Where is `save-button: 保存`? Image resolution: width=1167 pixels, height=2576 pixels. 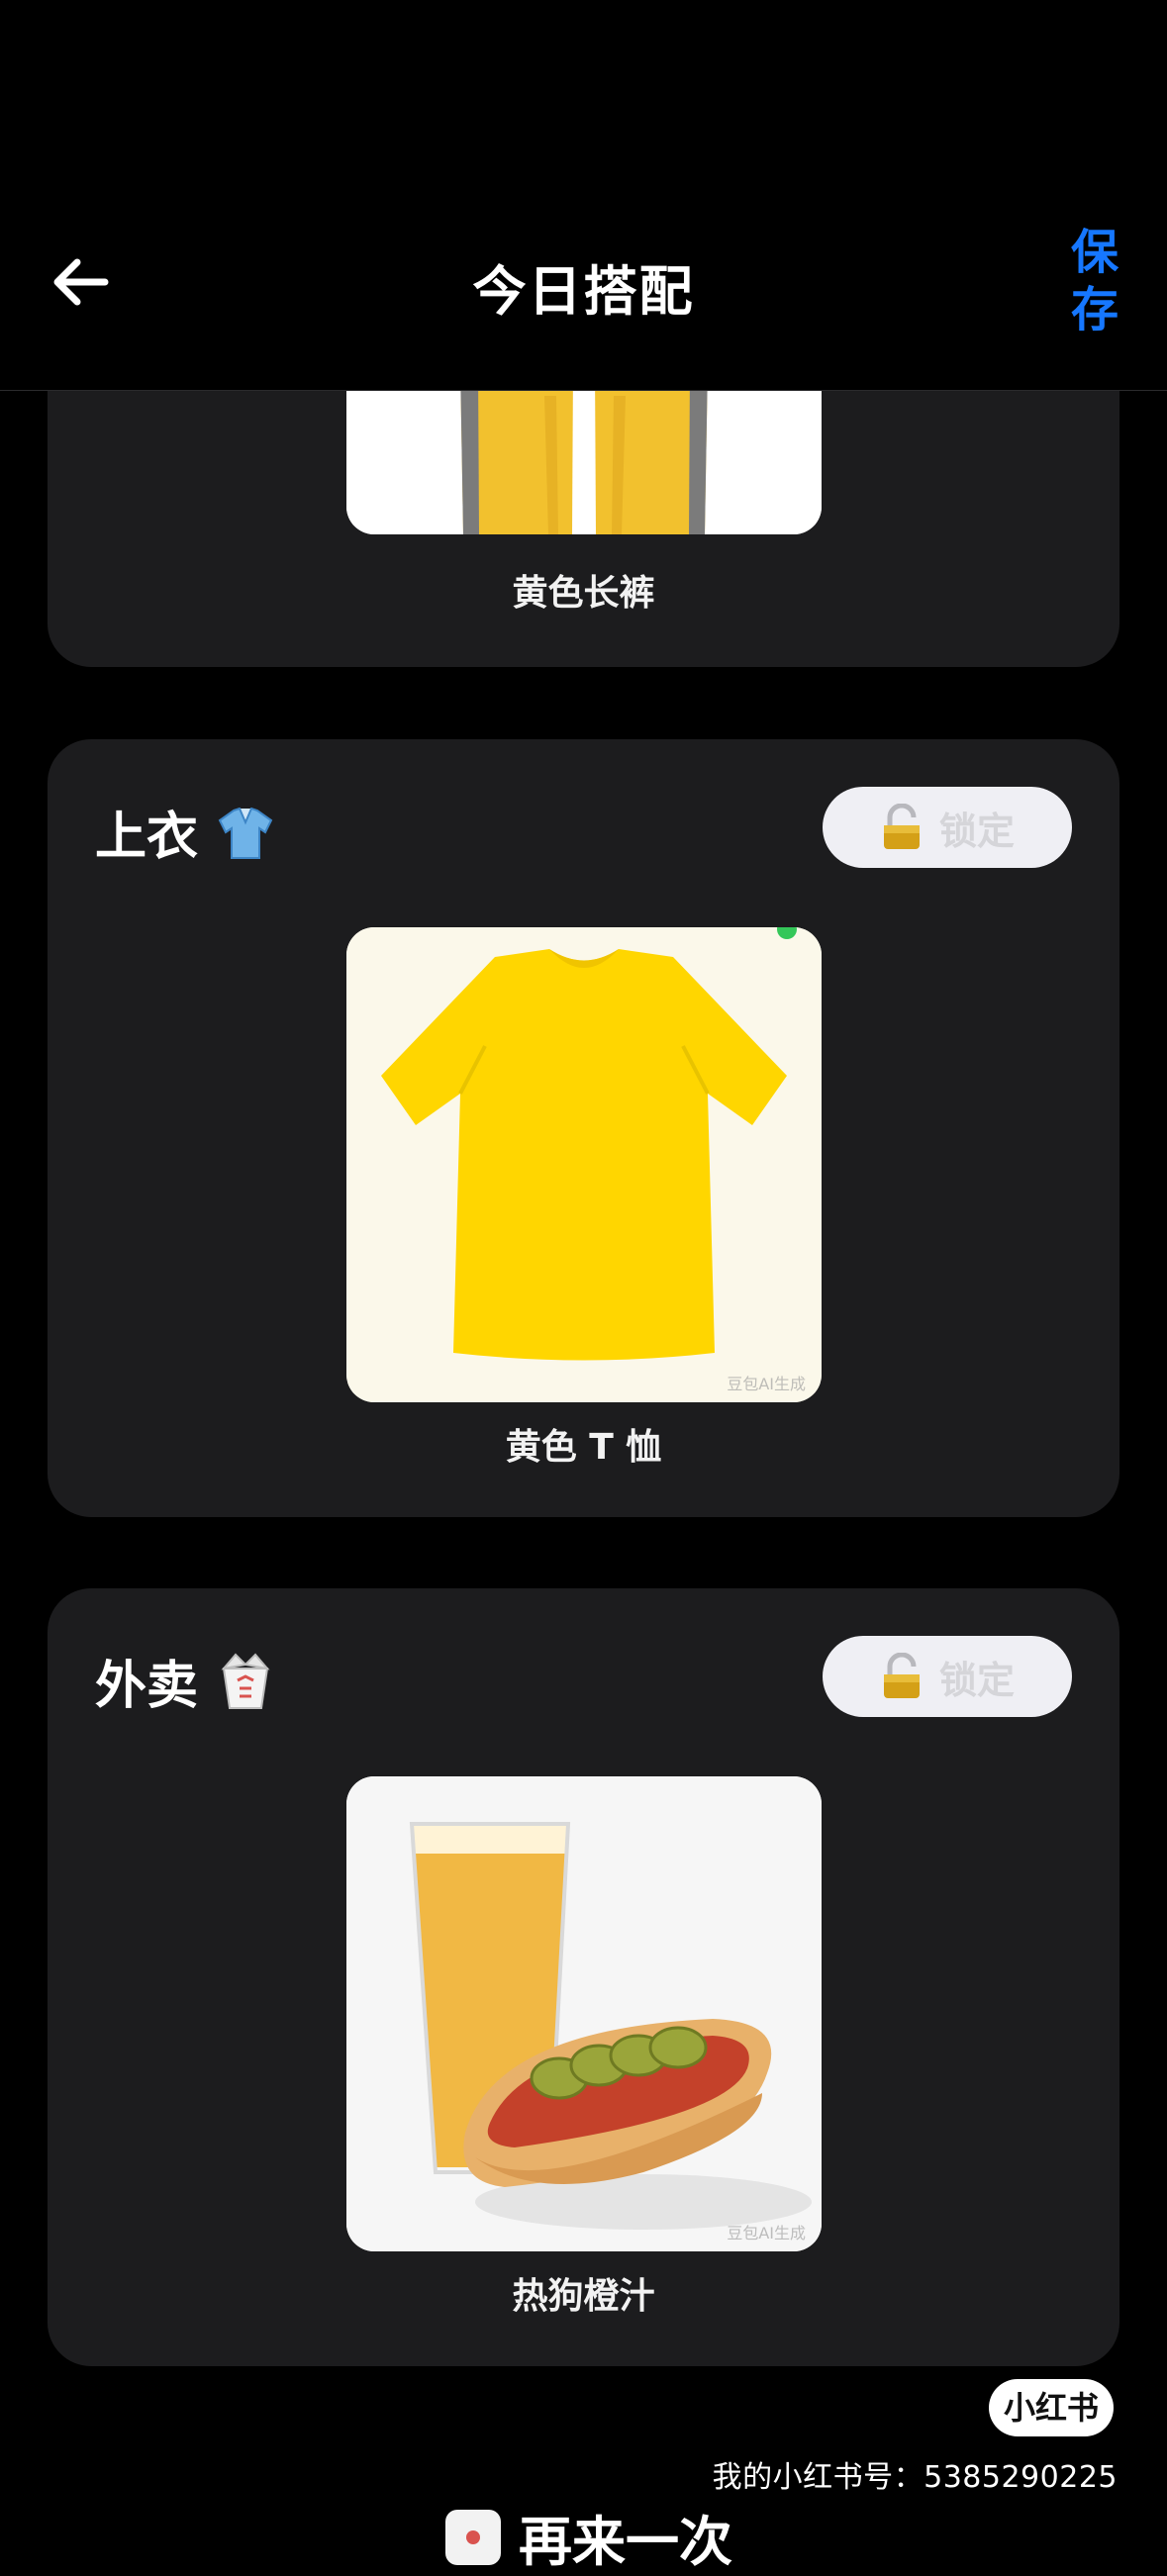 save-button: 保存 is located at coordinates (1094, 281).